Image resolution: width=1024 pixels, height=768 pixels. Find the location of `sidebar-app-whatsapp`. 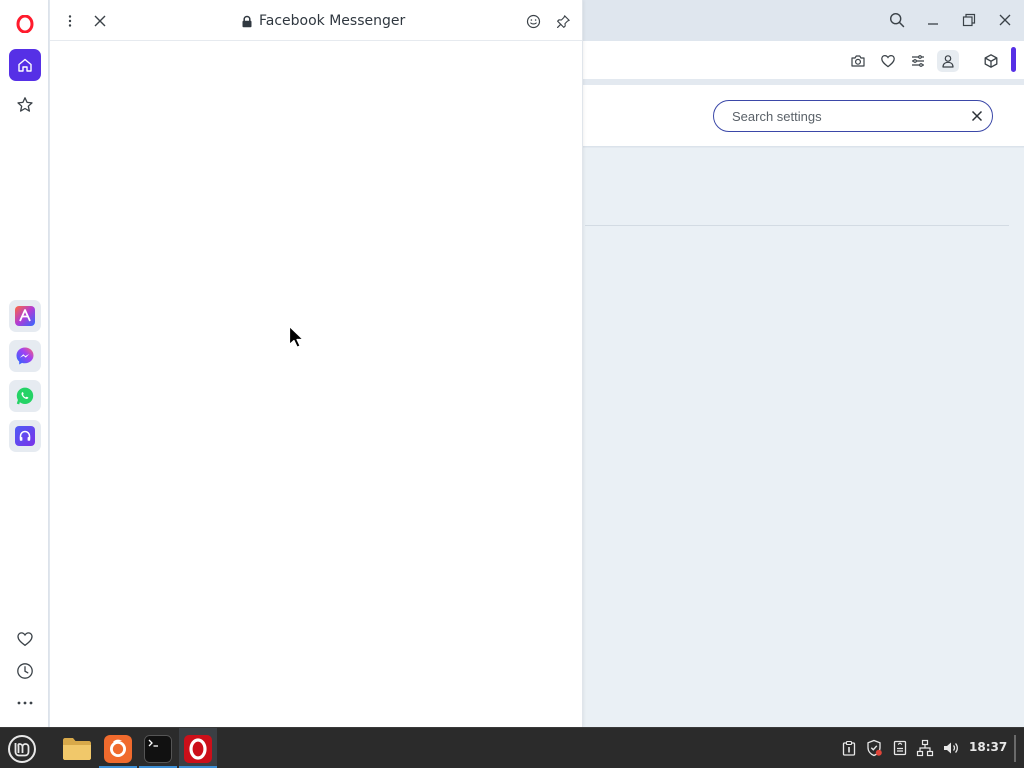

sidebar-app-whatsapp is located at coordinates (25, 396).